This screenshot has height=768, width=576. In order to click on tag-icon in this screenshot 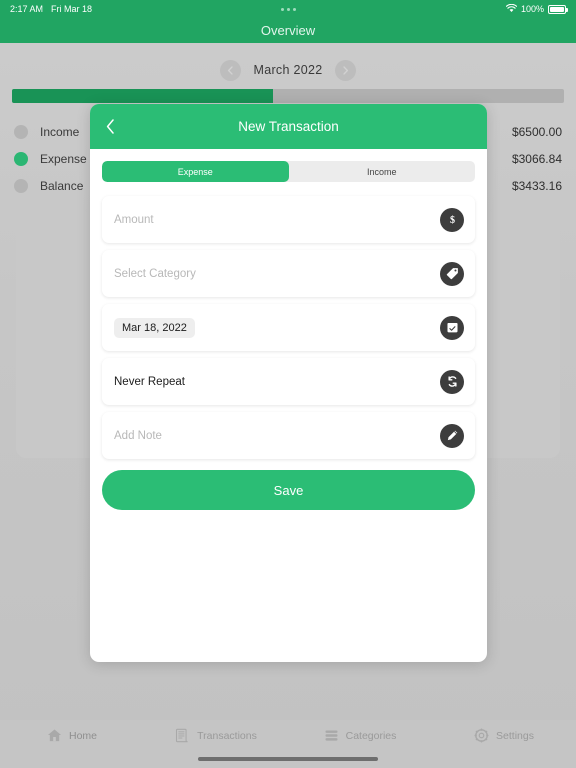, I will do `click(452, 273)`.